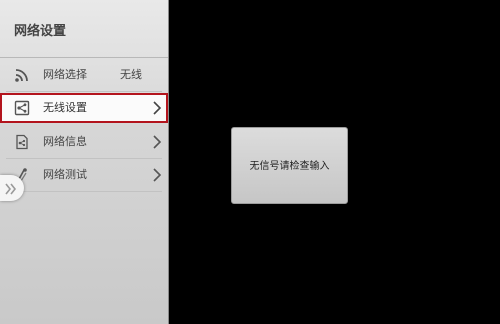  What do you see at coordinates (65, 141) in the screenshot?
I see `menu-item-label: 网络信息` at bounding box center [65, 141].